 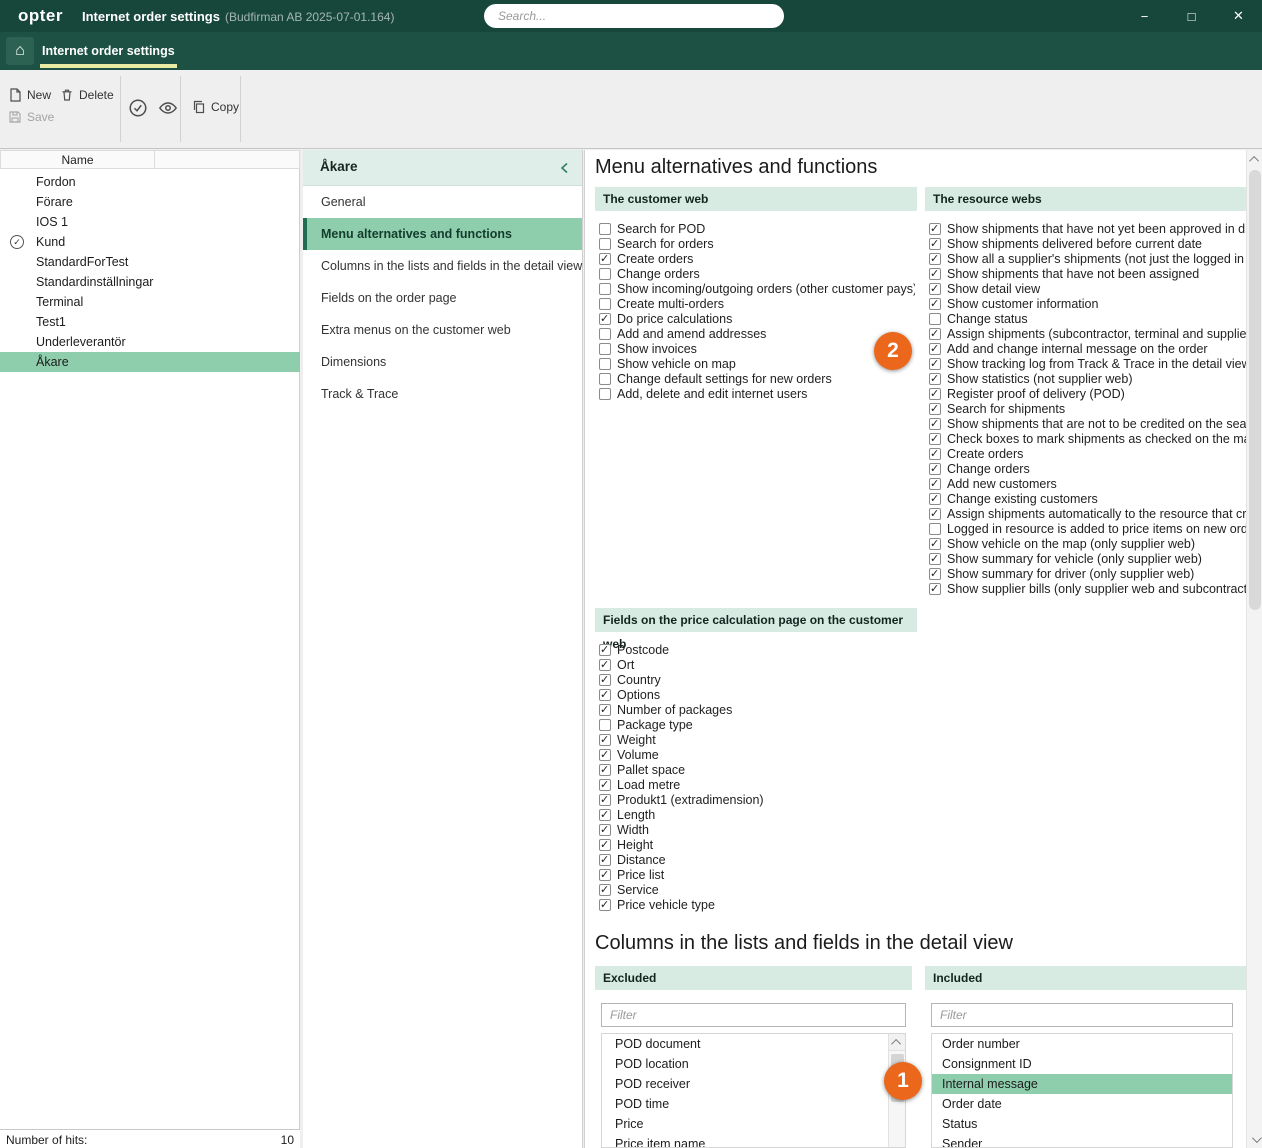 I want to click on approve-button, so click(x=138, y=108).